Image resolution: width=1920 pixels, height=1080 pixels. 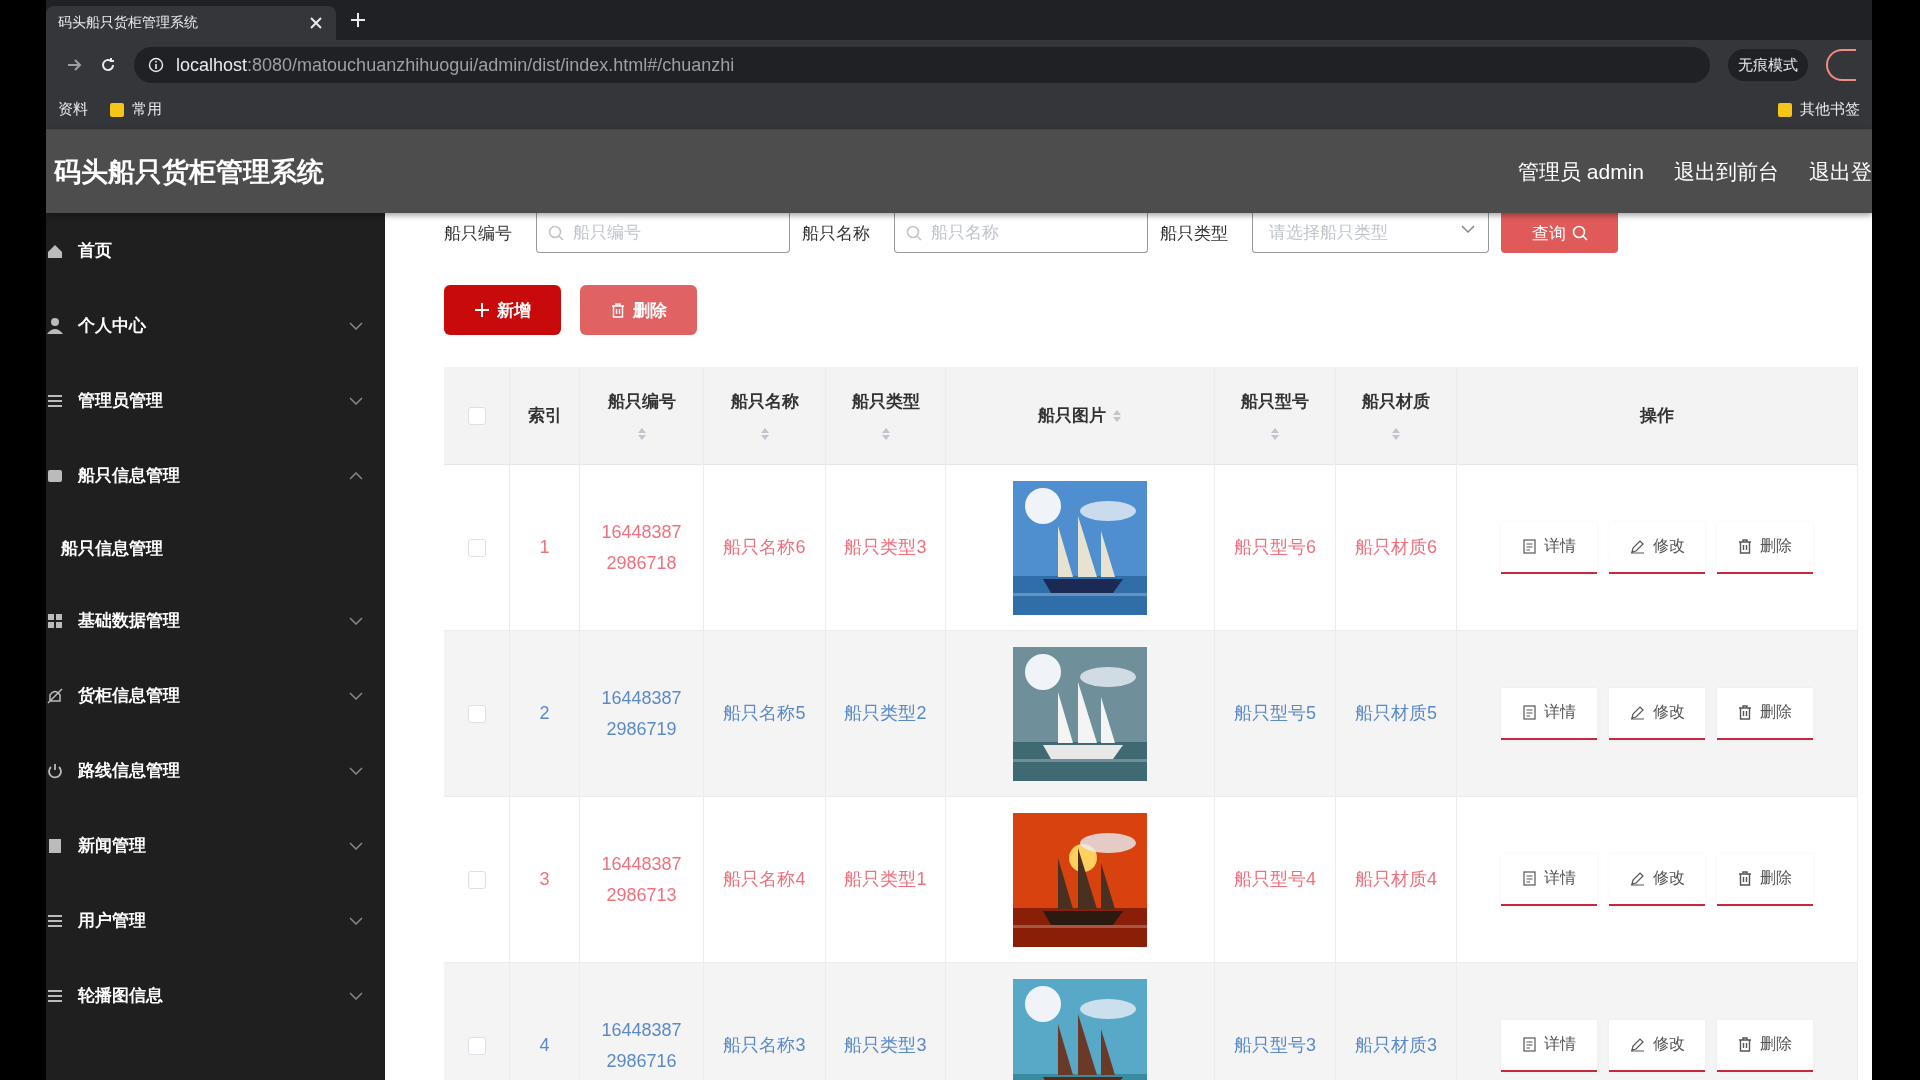 What do you see at coordinates (1396, 713) in the screenshot?
I see `table-cell-text: 船只材质5` at bounding box center [1396, 713].